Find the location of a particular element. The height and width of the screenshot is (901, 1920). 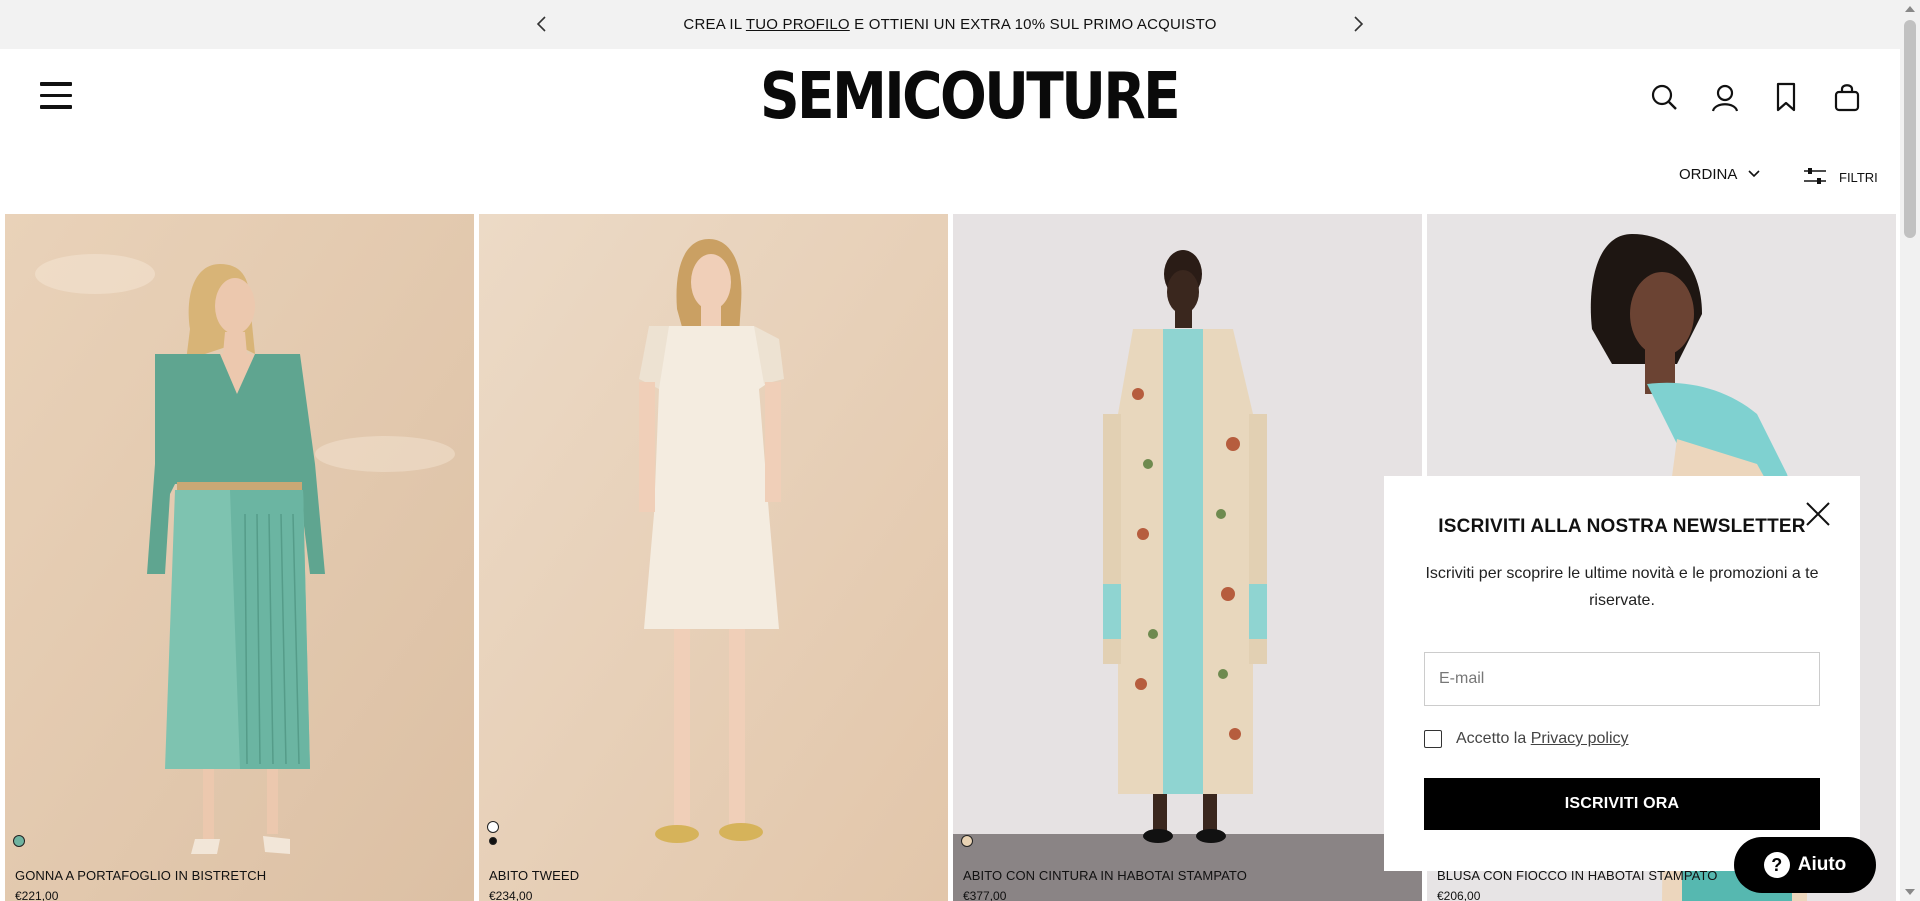

email-field is located at coordinates (1622, 679).